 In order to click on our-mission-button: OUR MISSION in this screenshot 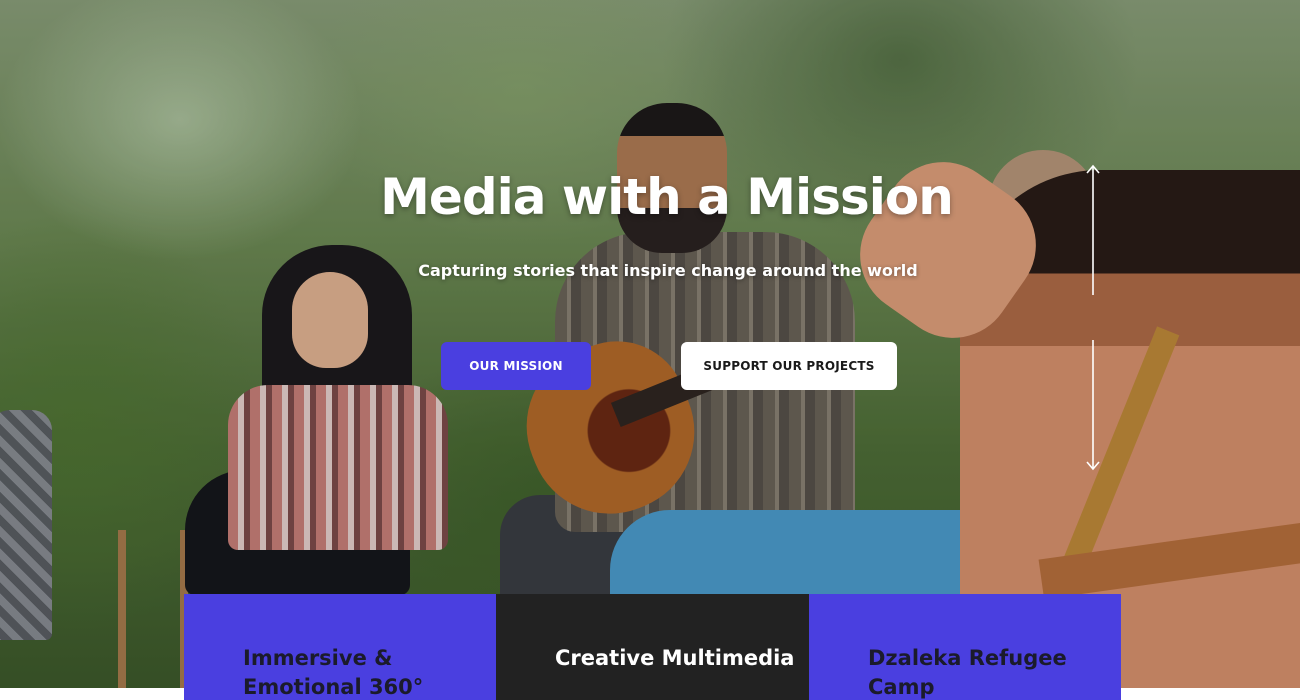, I will do `click(516, 366)`.